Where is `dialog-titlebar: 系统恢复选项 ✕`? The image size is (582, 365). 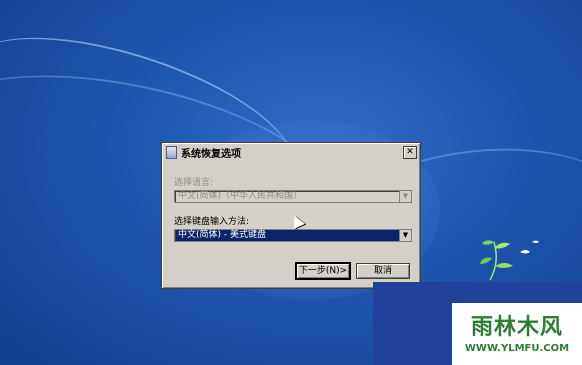 dialog-titlebar: 系统恢复选项 ✕ is located at coordinates (291, 152).